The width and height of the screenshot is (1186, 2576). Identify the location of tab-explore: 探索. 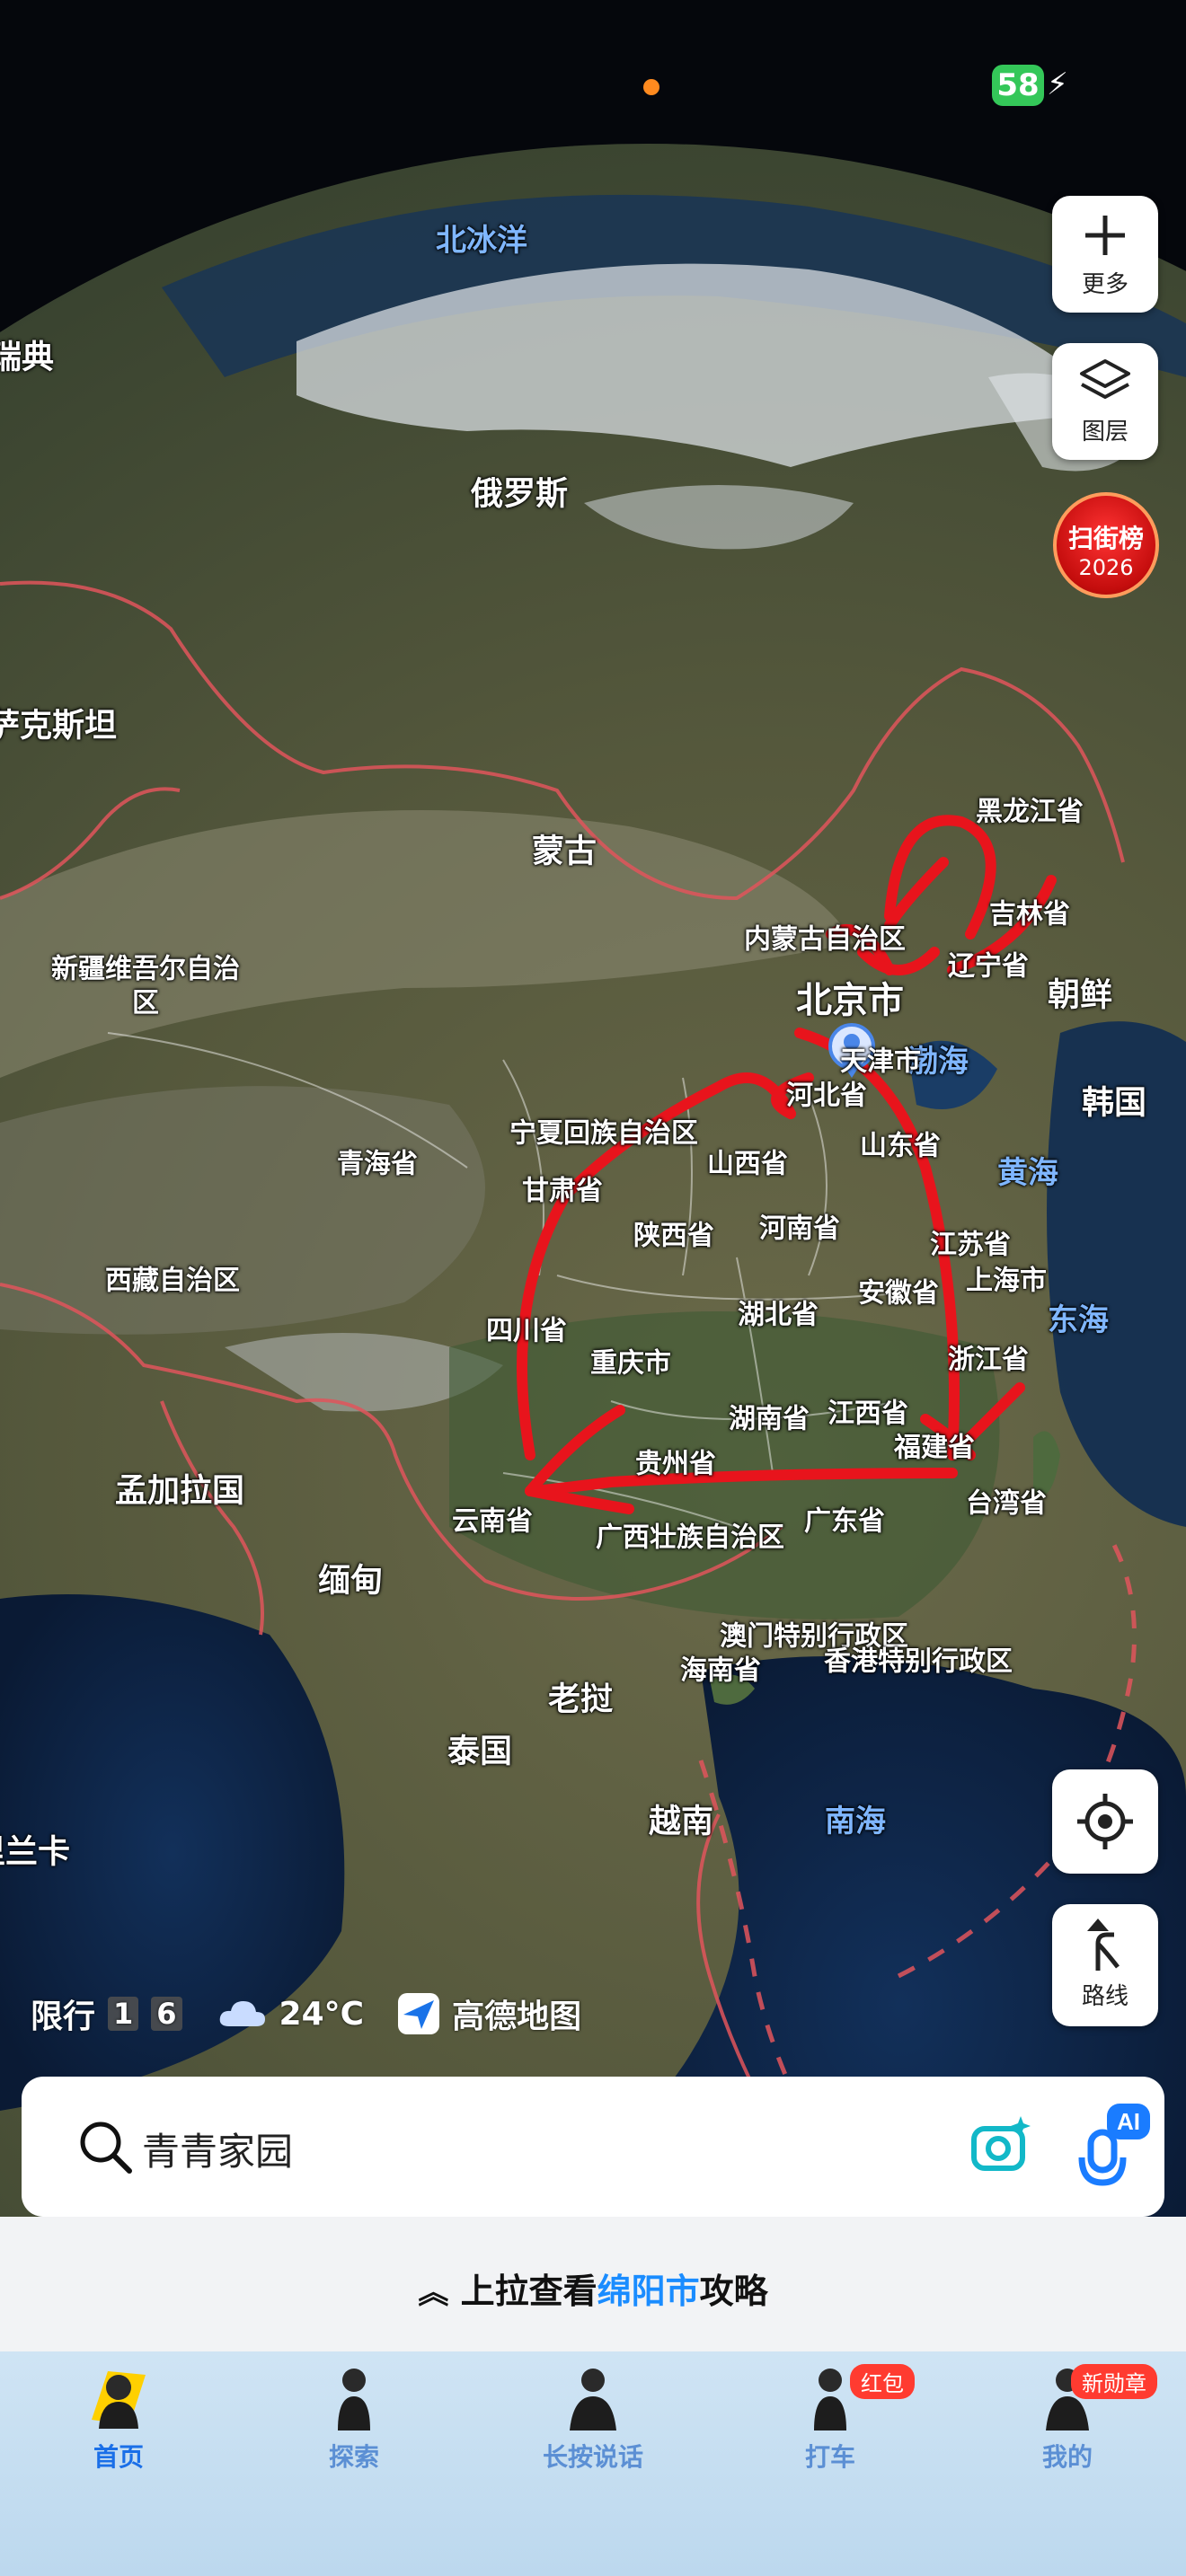
(354, 2417).